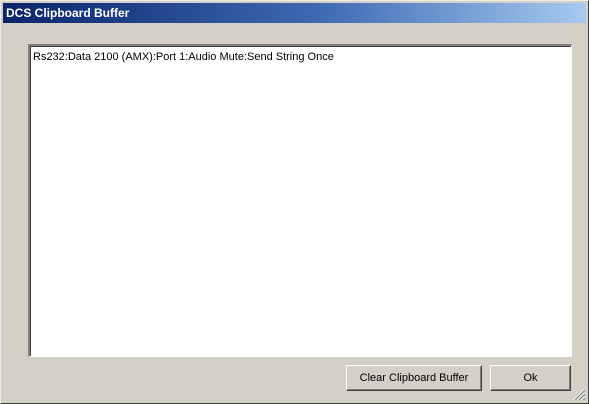  Describe the element at coordinates (294, 13) in the screenshot. I see `title-bar: DCS Clipboard Buffer` at that location.